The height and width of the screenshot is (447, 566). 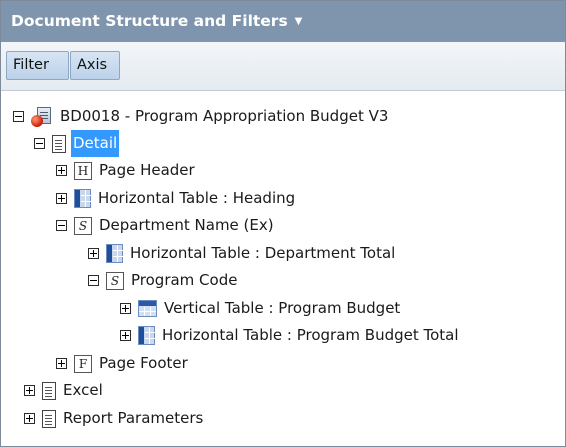 I want to click on tree-node-horizontal-table-department-total: Horizontal Table : Department Total, so click(x=242, y=253).